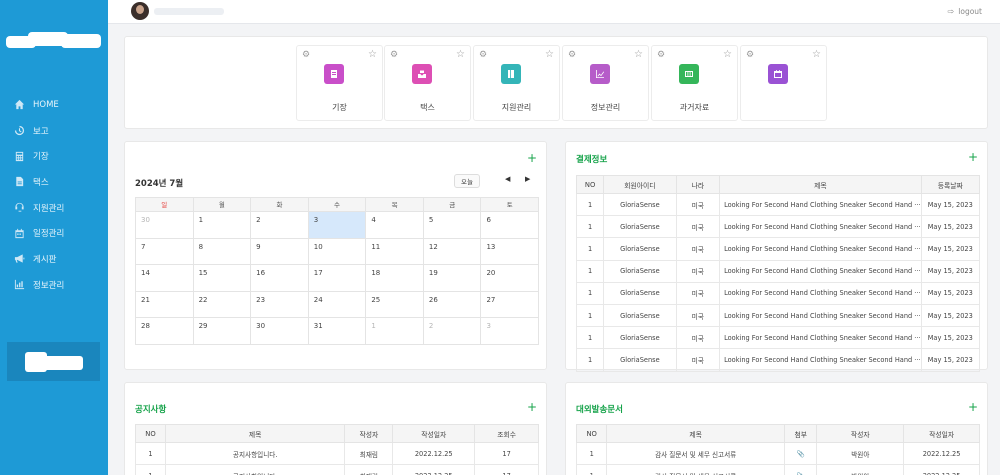  What do you see at coordinates (337, 225) in the screenshot?
I see `calendar-day-today: 3` at bounding box center [337, 225].